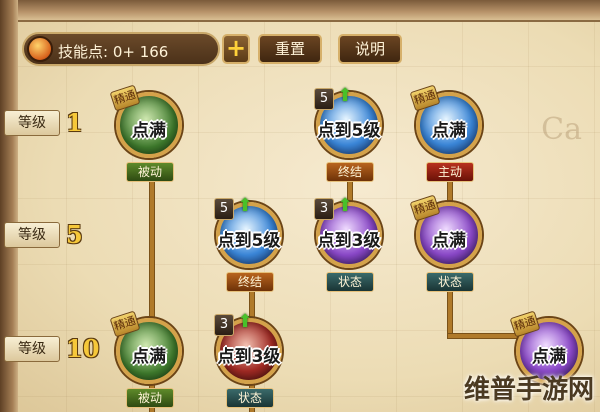 The width and height of the screenshot is (600, 412). I want to click on background-map-text: Ca, so click(561, 129).